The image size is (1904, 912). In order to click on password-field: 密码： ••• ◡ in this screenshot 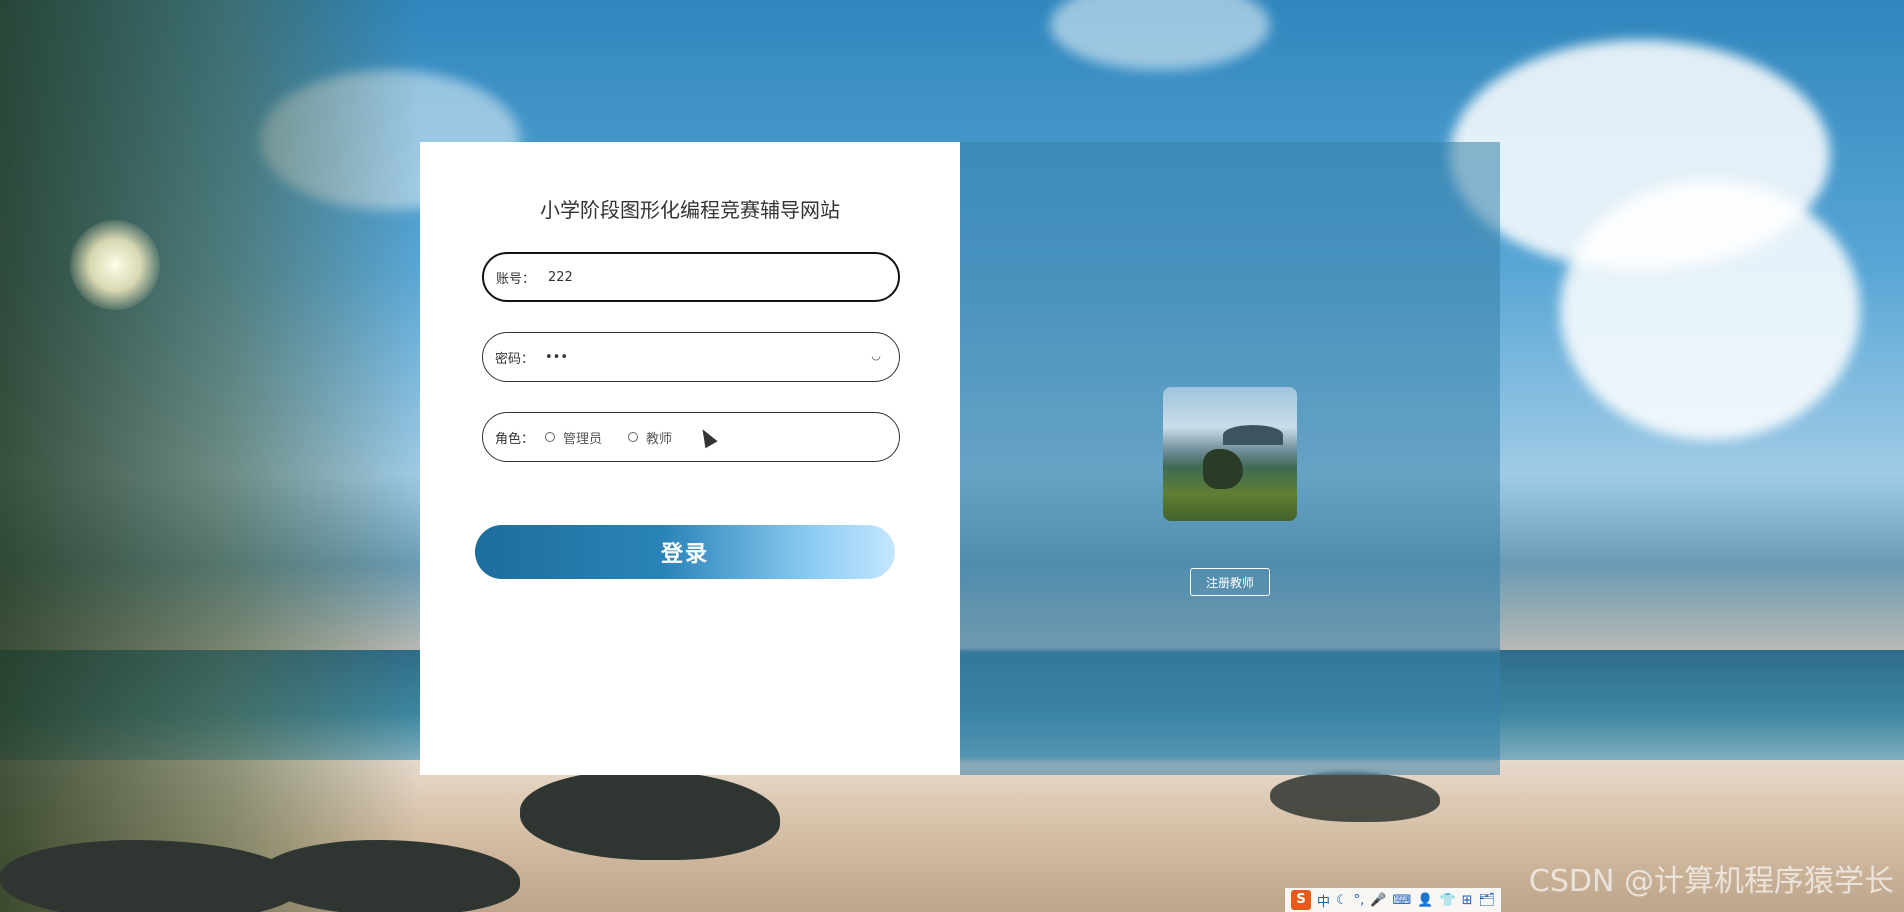, I will do `click(691, 357)`.